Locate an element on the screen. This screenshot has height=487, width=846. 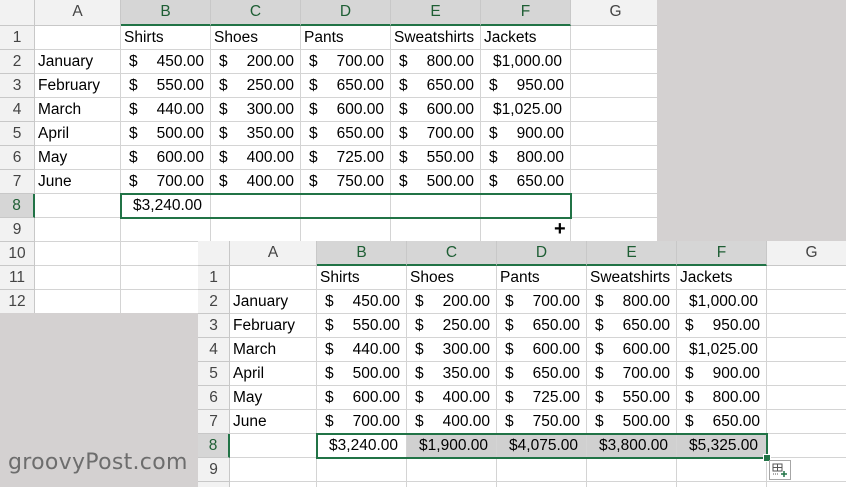
cell-c8: $1,900.00 is located at coordinates (452, 446).